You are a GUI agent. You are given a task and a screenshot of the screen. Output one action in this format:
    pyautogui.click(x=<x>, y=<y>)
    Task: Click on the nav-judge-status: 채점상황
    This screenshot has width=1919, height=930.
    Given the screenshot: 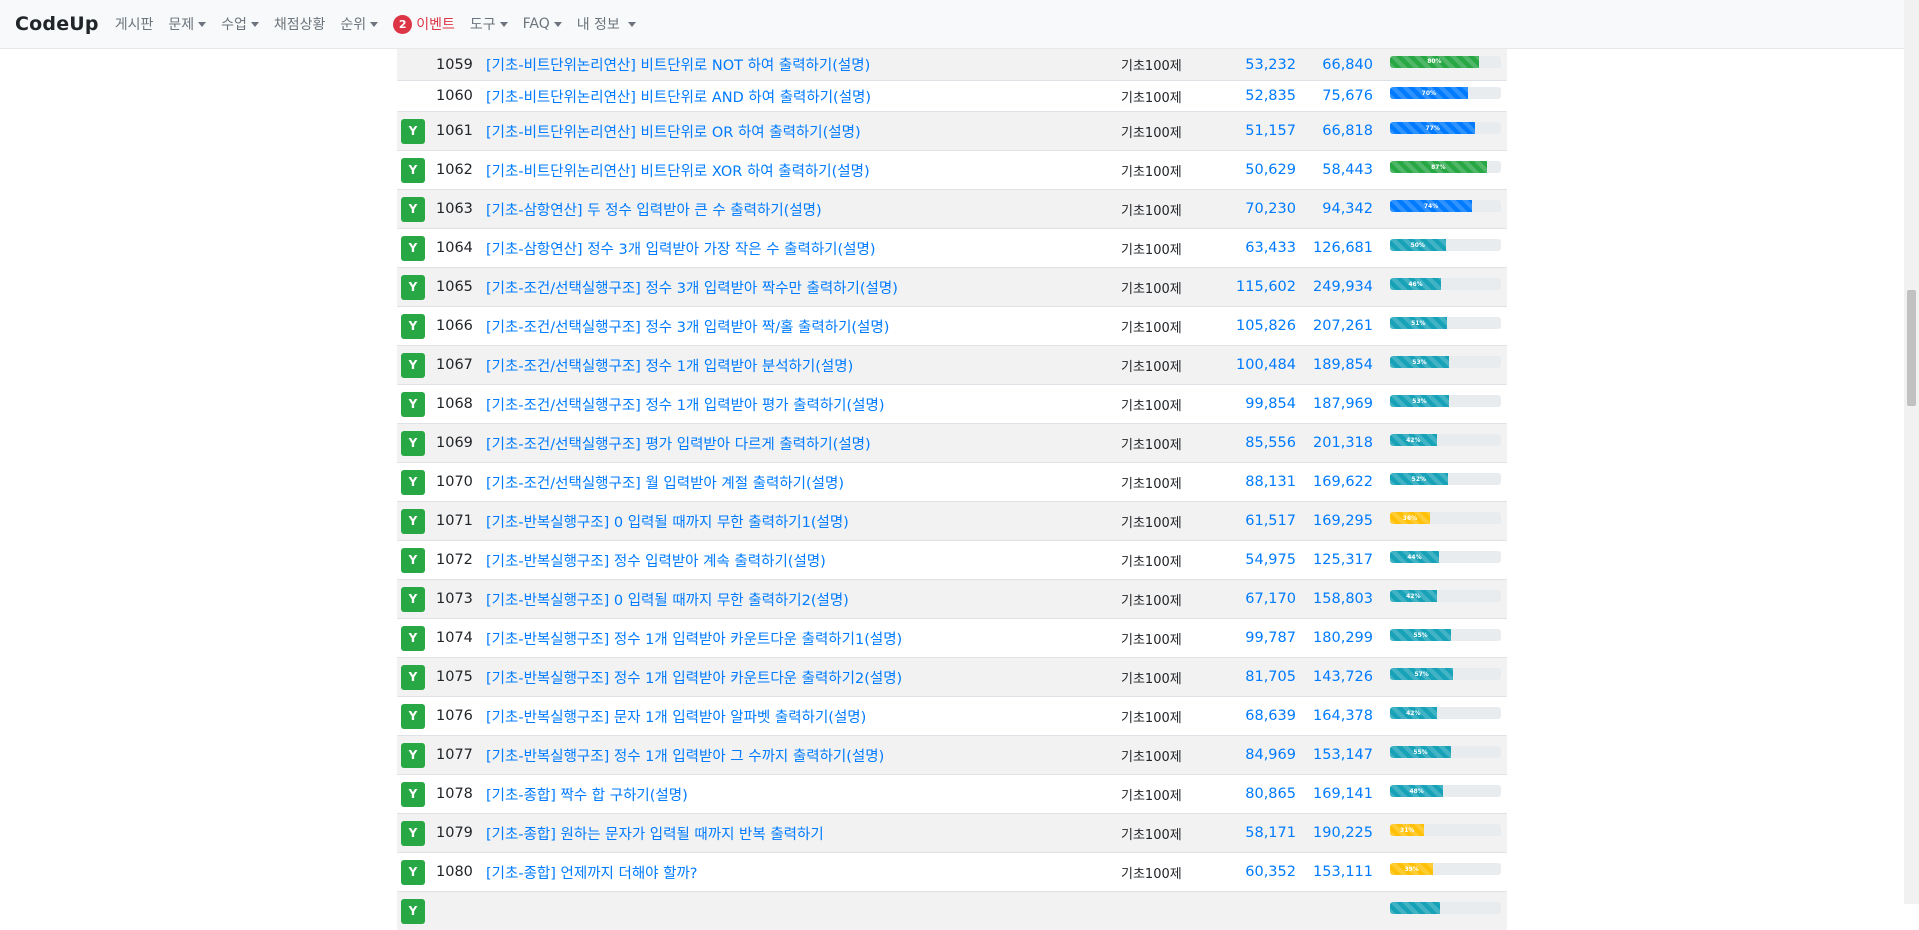 What is the action you would take?
    pyautogui.click(x=300, y=24)
    